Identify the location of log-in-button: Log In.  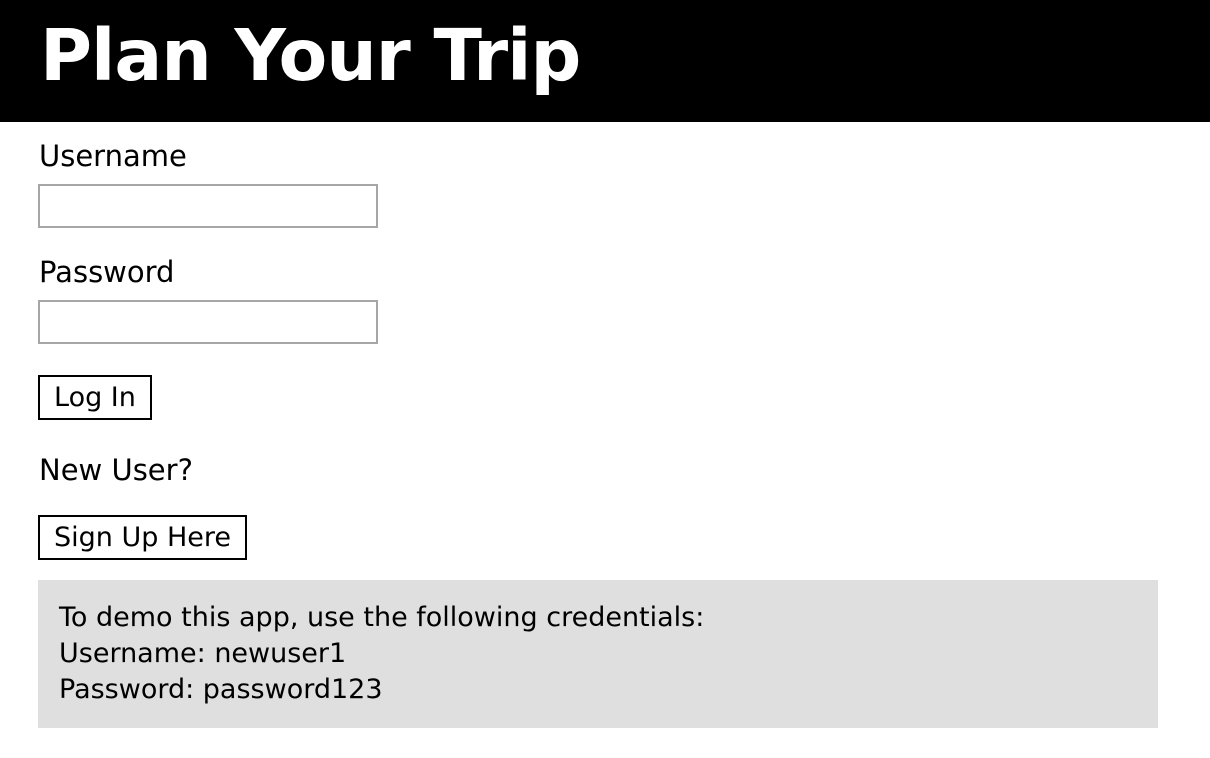
(95, 397).